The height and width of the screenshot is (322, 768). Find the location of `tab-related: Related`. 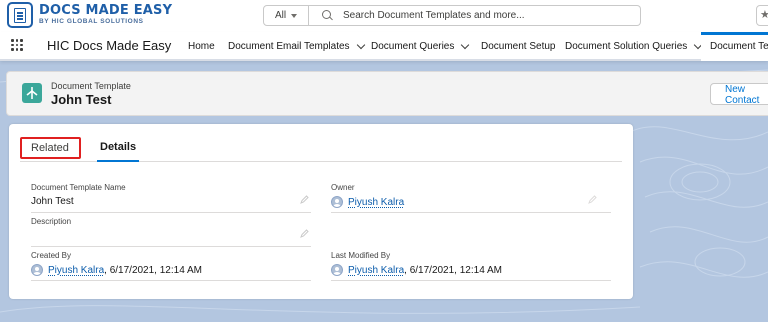

tab-related: Related is located at coordinates (50, 148).